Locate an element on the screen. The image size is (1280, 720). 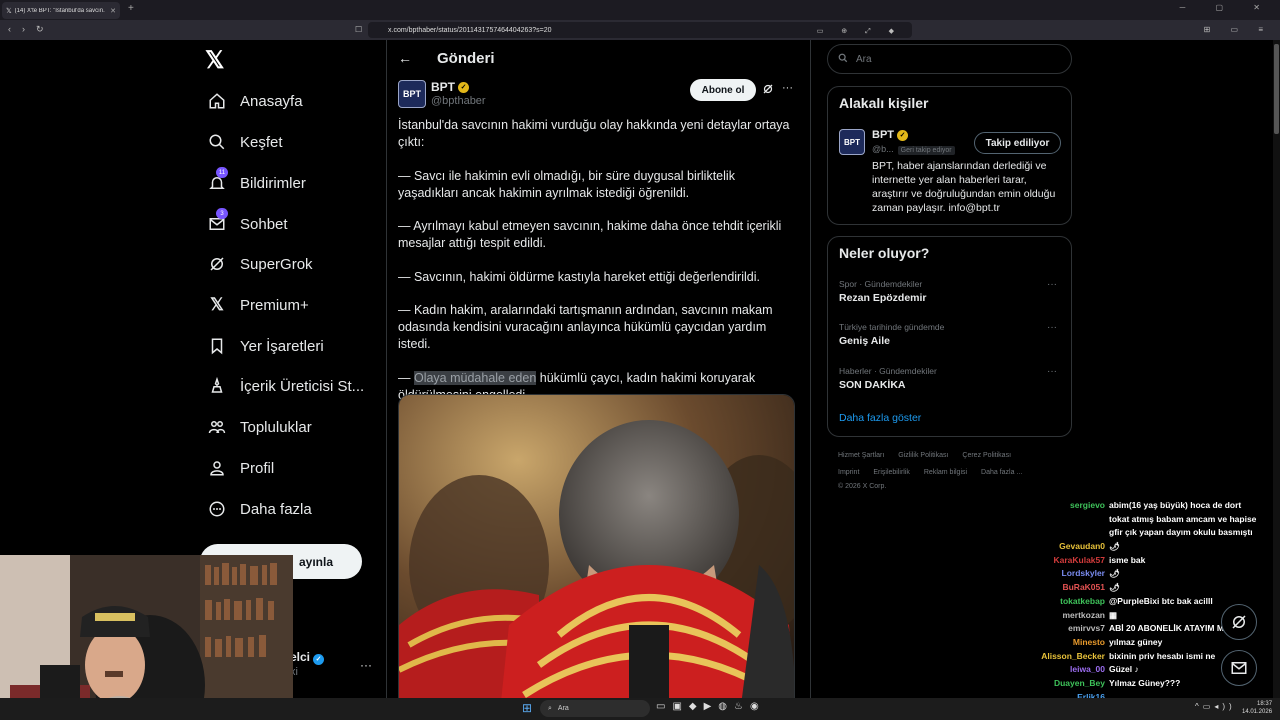
mail-icon is located at coordinates (1239, 668).